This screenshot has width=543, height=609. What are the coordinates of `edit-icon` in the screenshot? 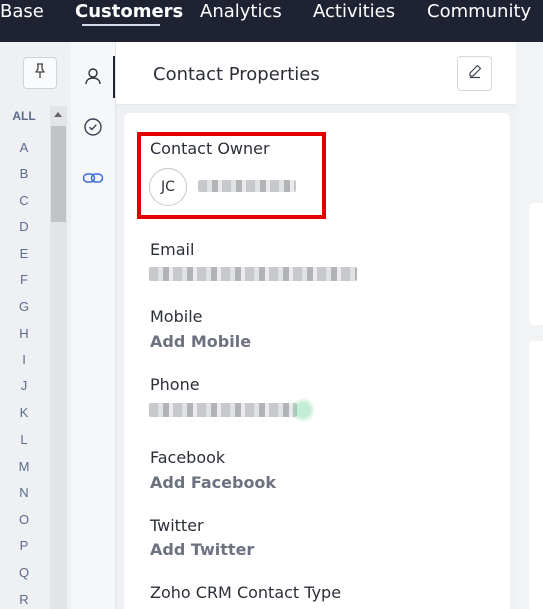 It's located at (475, 73).